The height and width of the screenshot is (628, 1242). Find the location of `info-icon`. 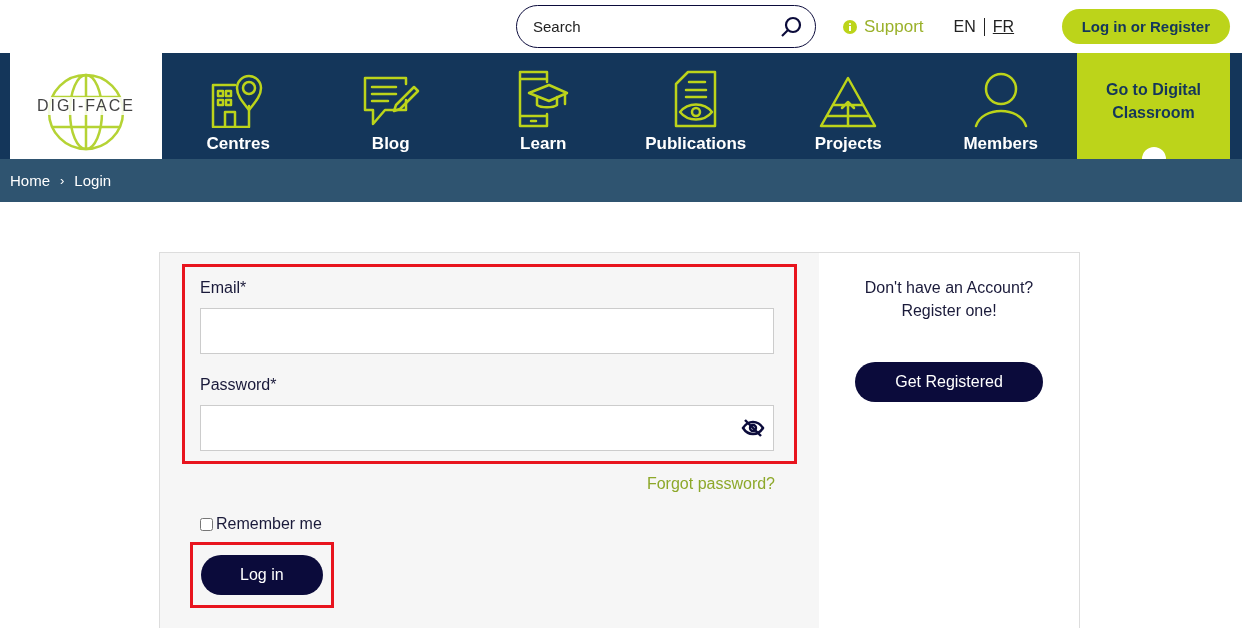

info-icon is located at coordinates (850, 26).